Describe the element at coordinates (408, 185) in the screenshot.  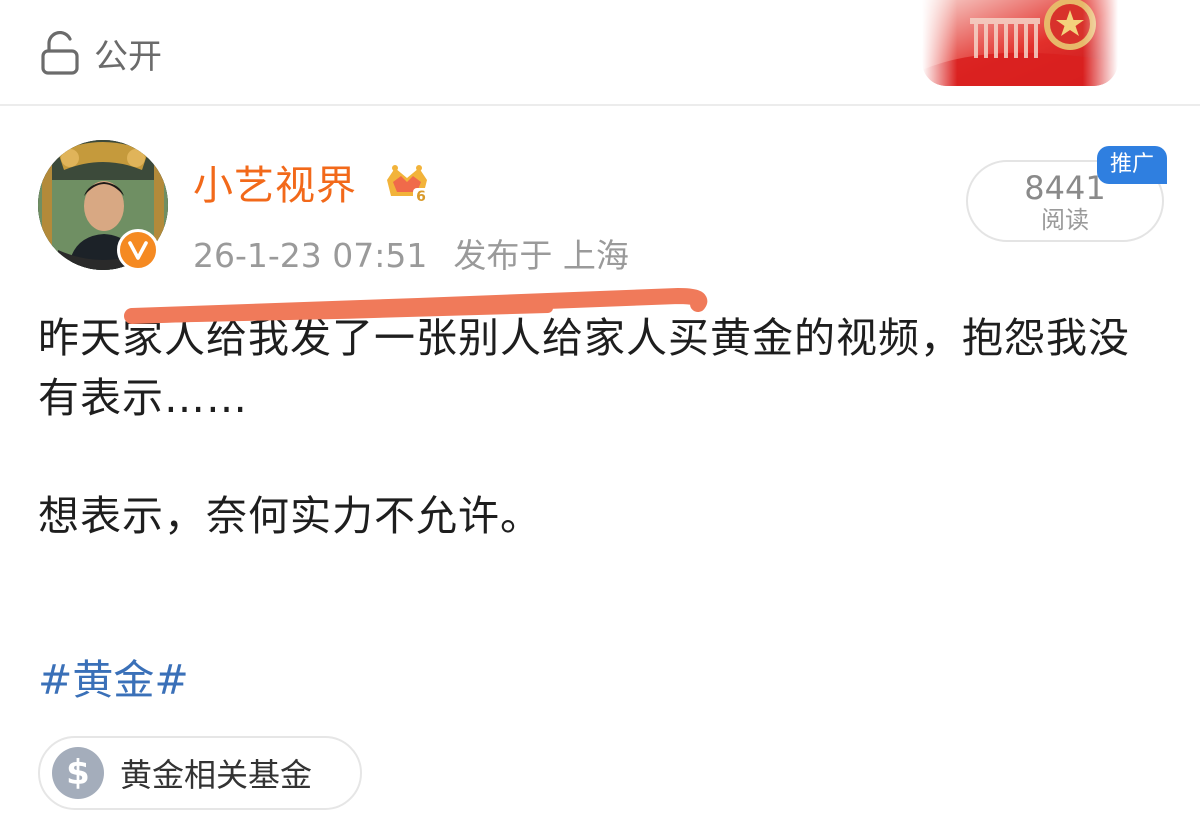
I see `crown-badge-icon: 6` at that location.